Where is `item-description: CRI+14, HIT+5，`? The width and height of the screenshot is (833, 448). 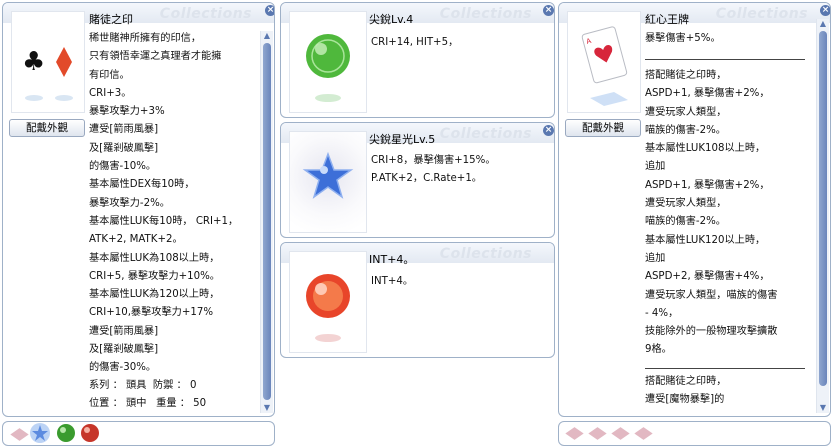
item-description: CRI+14, HIT+5， is located at coordinates (415, 42).